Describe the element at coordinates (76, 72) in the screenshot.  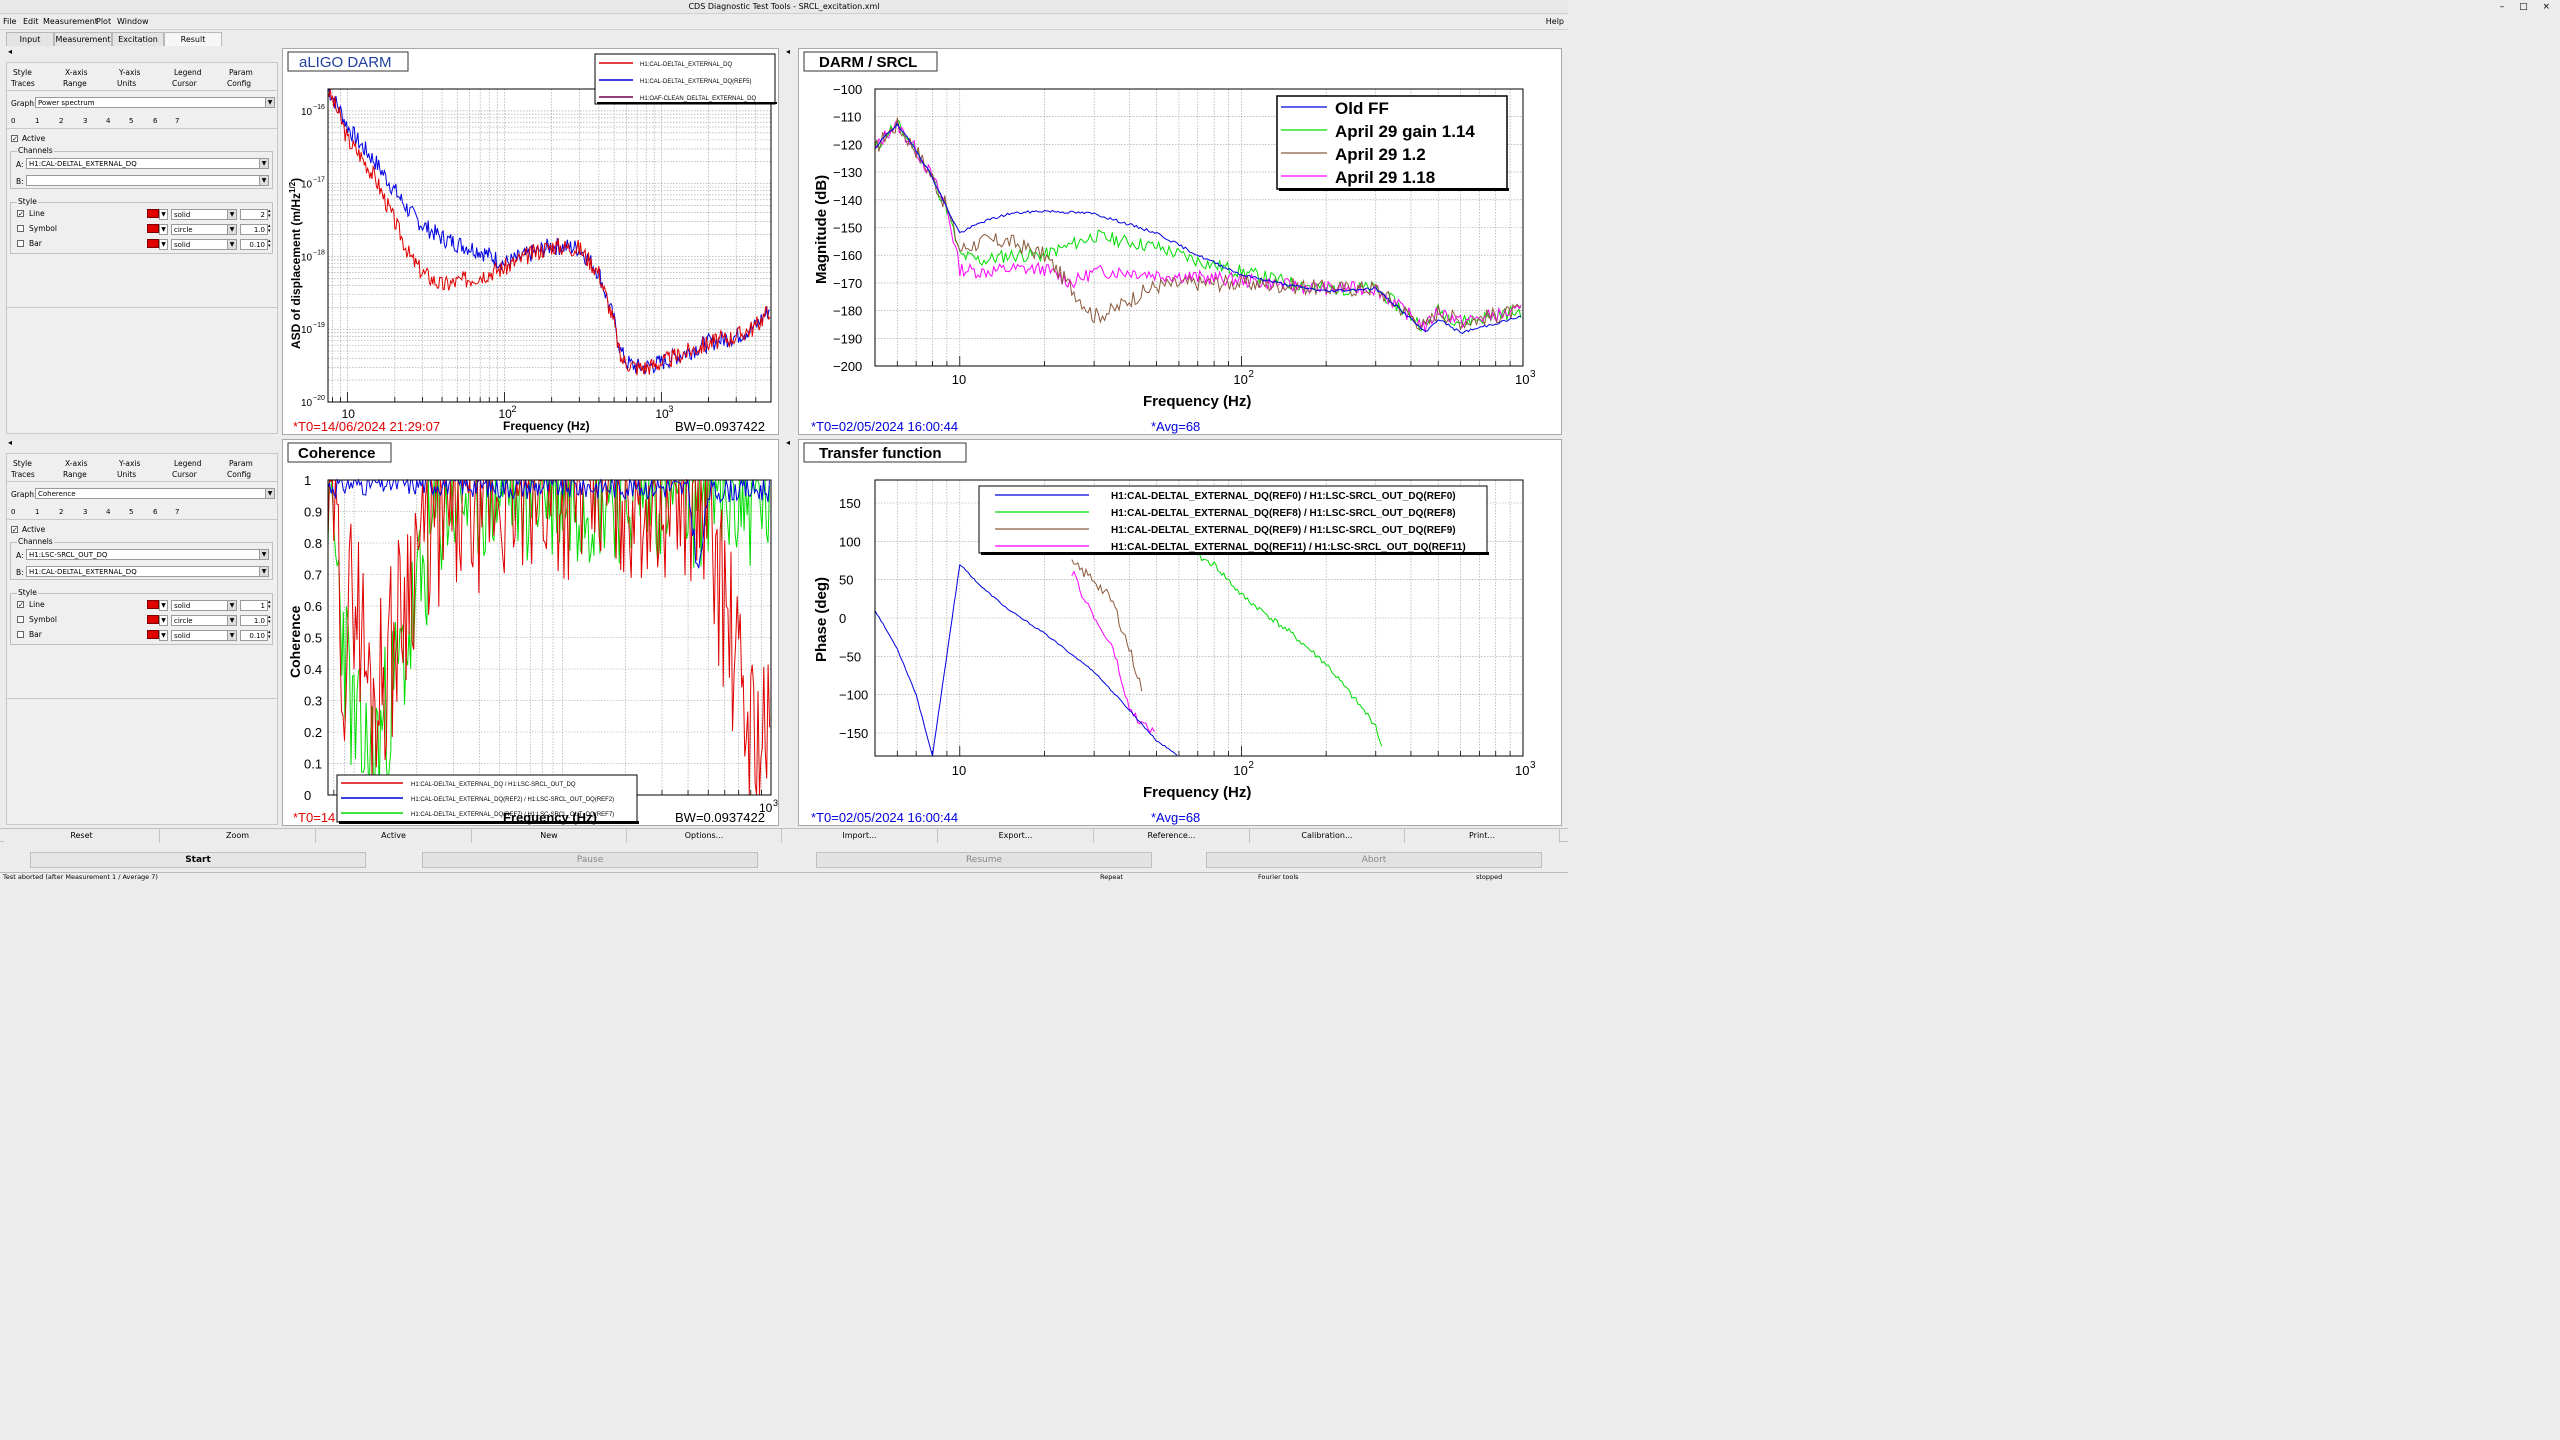
I see `opt-tab-1: X-axis` at that location.